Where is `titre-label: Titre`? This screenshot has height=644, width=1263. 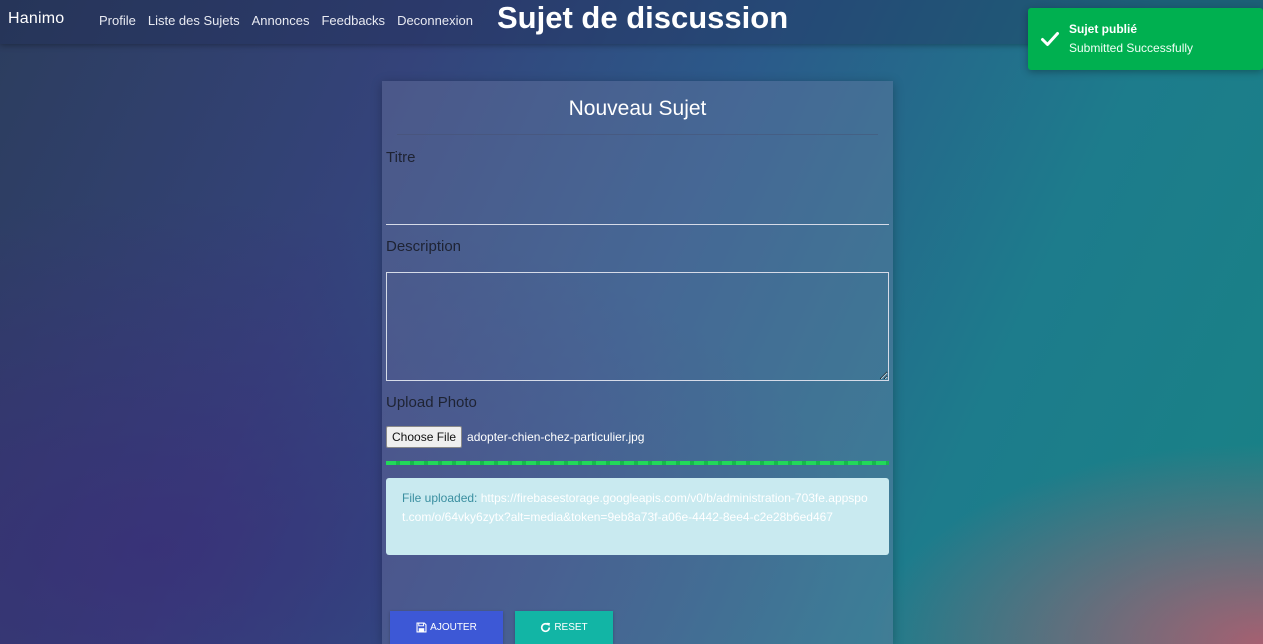
titre-label: Titre is located at coordinates (401, 157).